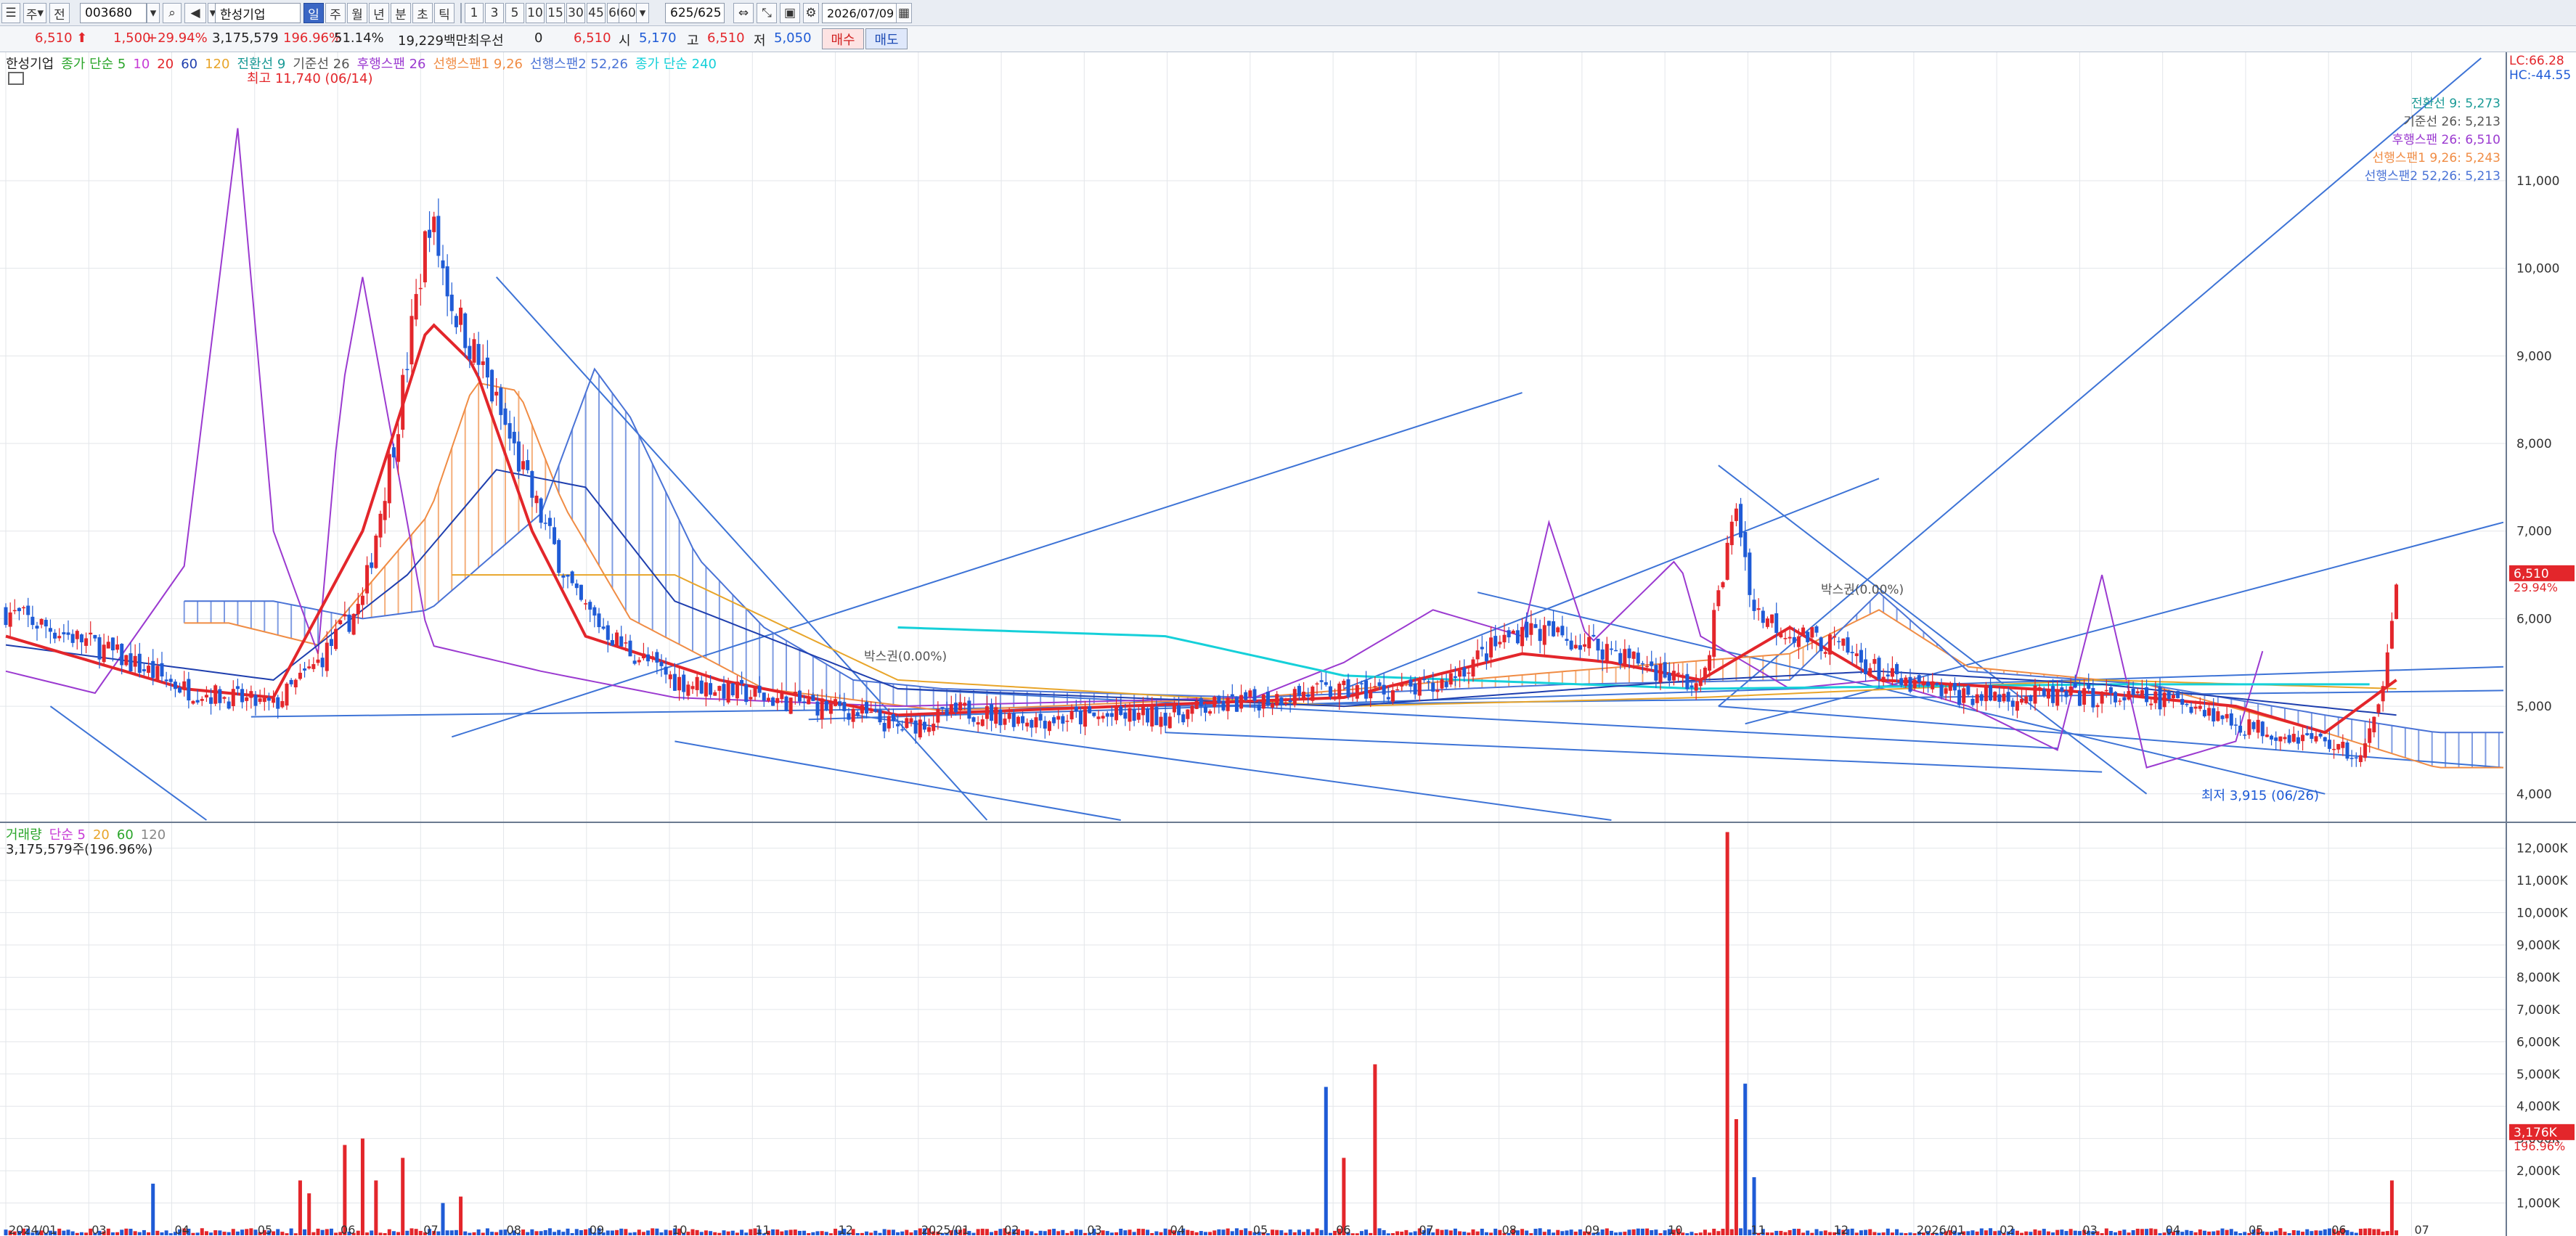 This screenshot has height=1236, width=2576. What do you see at coordinates (258, 13) in the screenshot?
I see `stock-name-field: 한성기업` at bounding box center [258, 13].